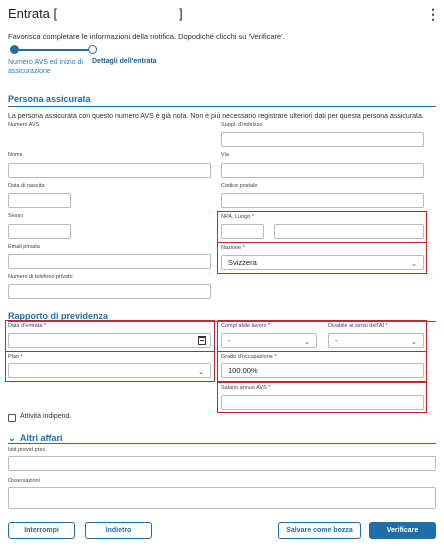 This screenshot has width=444, height=550. What do you see at coordinates (14, 49) in the screenshot?
I see `stepper-step1-dot` at bounding box center [14, 49].